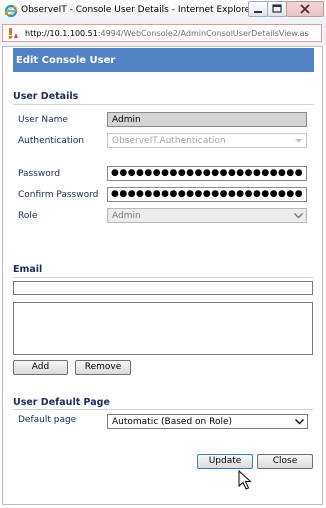  What do you see at coordinates (13, 33) in the screenshot?
I see `security-warning-icon` at bounding box center [13, 33].